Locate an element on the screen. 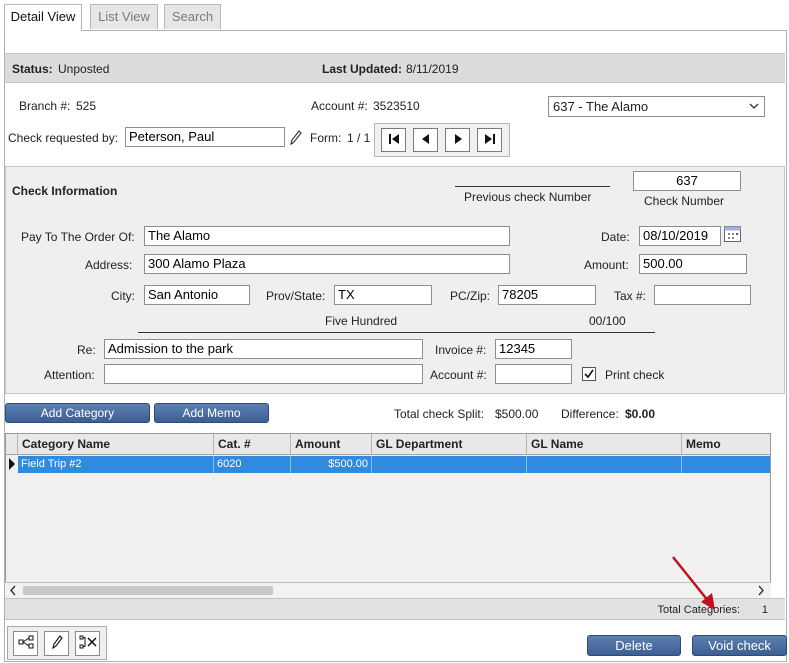  remove-split-icon is located at coordinates (88, 643).